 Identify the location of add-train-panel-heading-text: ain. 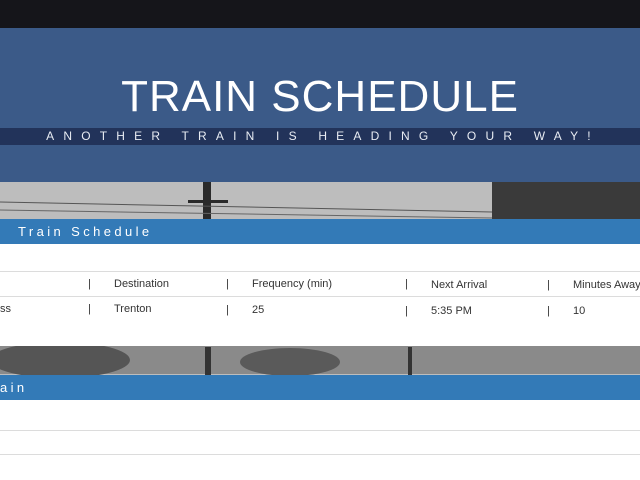
(14, 387).